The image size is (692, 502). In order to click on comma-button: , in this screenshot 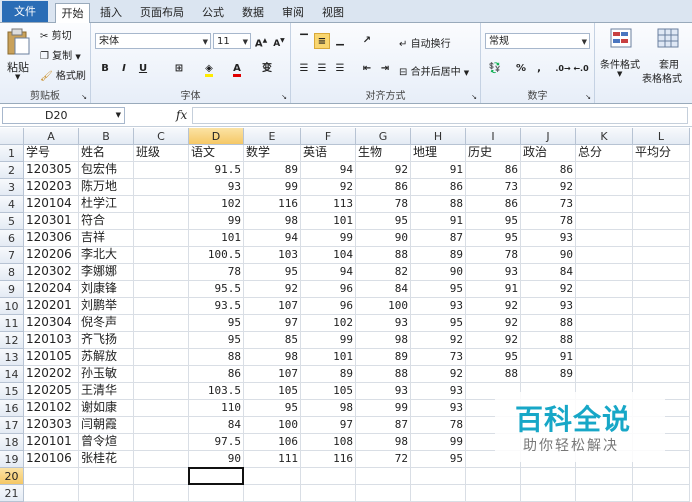, I will do `click(539, 69)`.